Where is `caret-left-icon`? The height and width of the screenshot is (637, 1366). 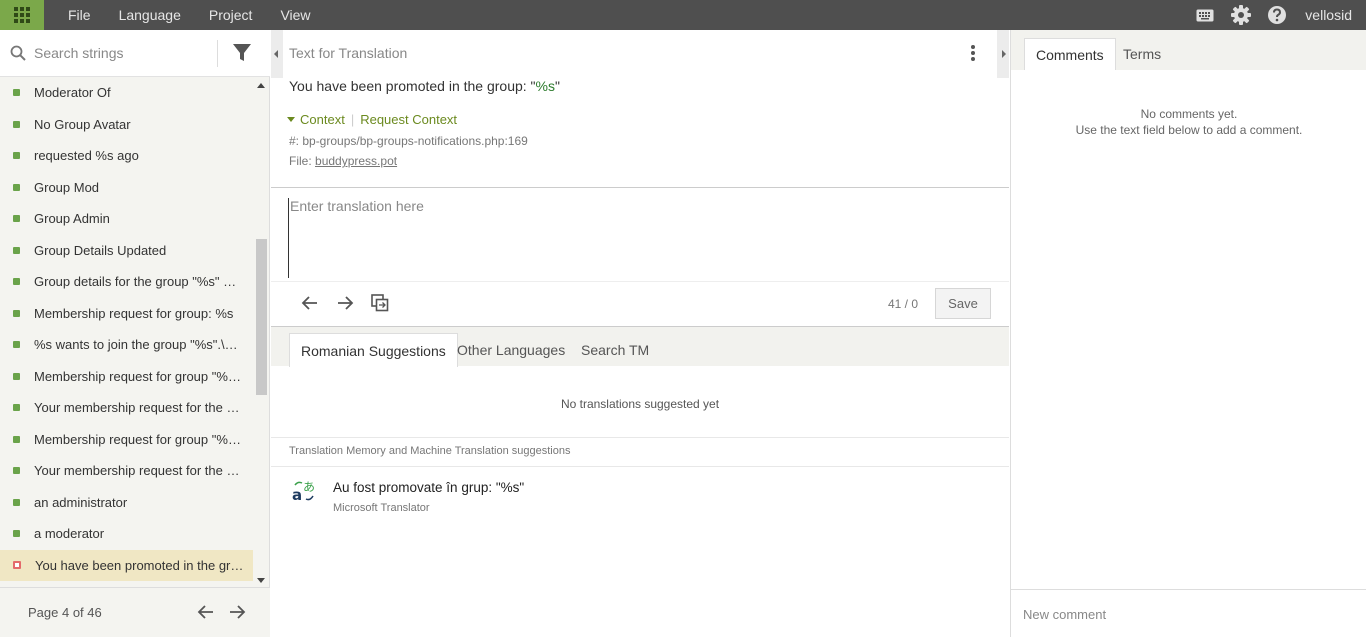
caret-left-icon is located at coordinates (276, 54).